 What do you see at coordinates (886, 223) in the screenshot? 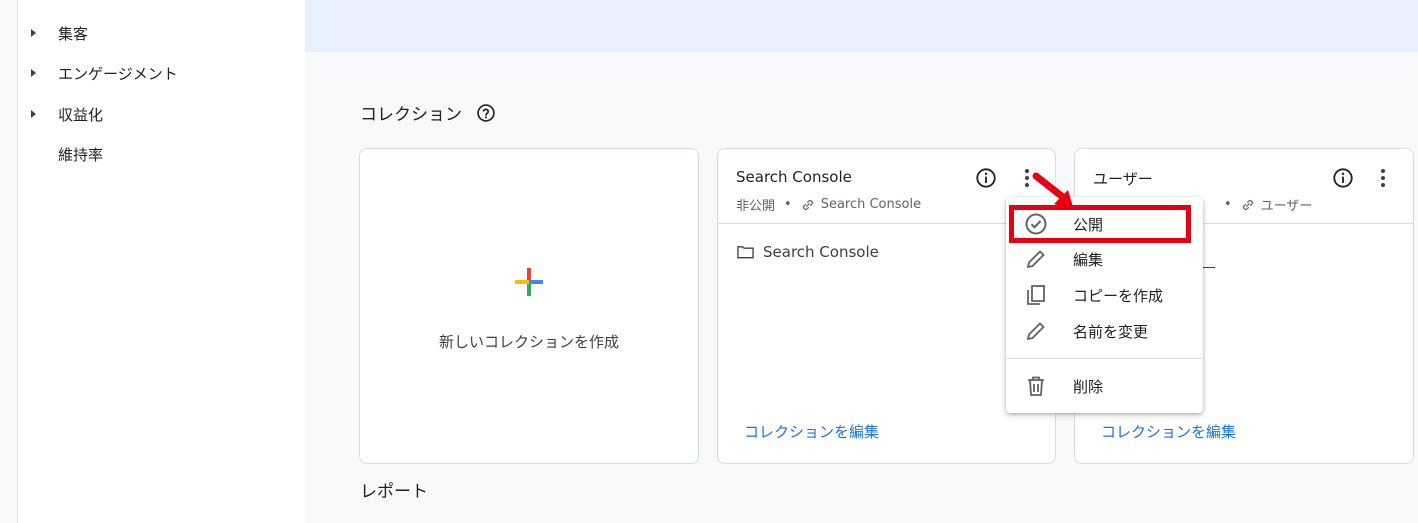
I see `card-divider` at bounding box center [886, 223].